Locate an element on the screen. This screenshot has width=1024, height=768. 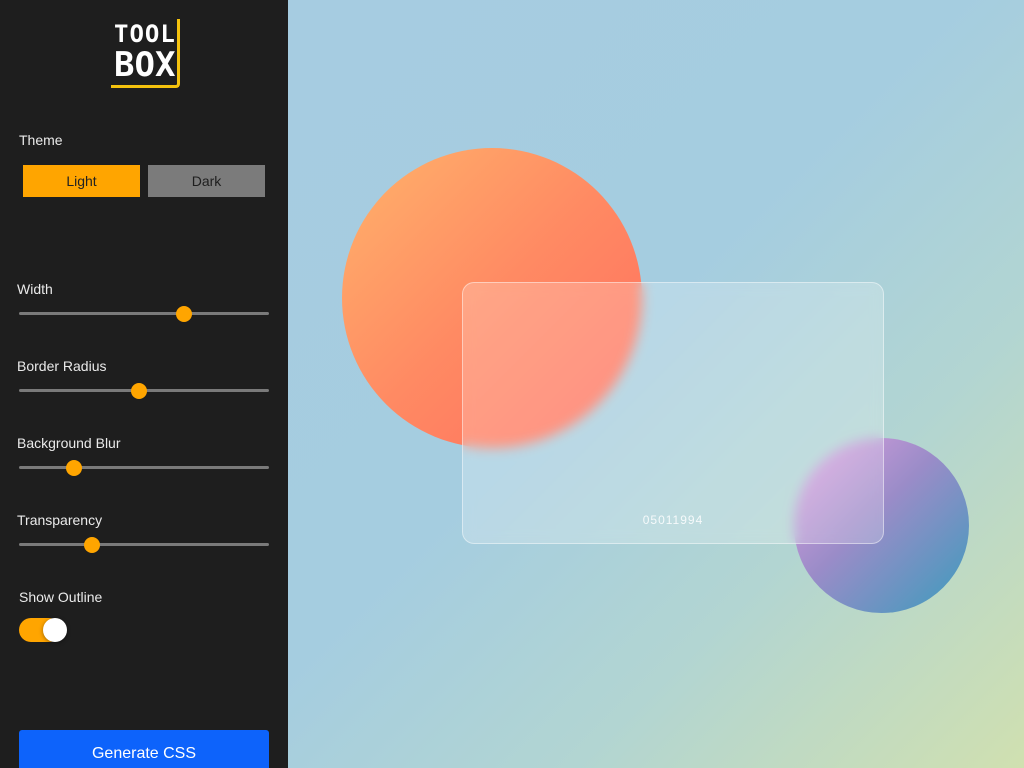
background-blur-slider is located at coordinates (144, 468).